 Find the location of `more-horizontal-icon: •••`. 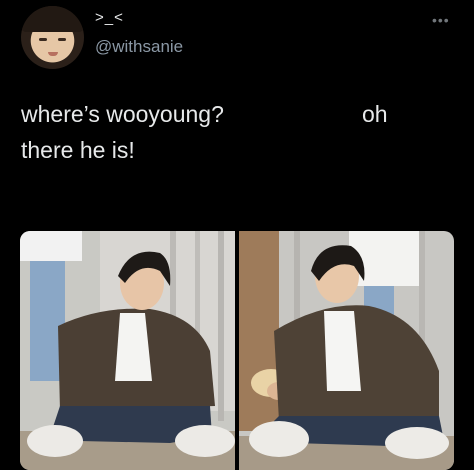

more-horizontal-icon: ••• is located at coordinates (441, 20).